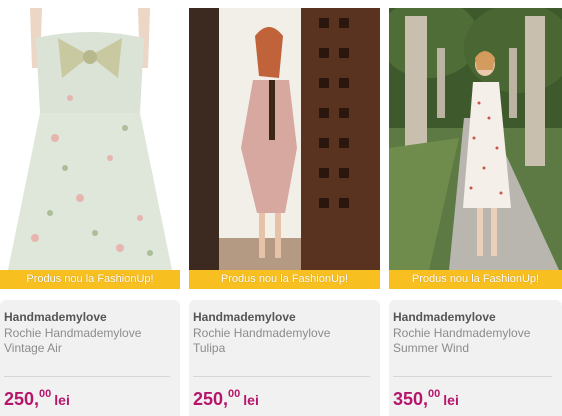 This screenshot has width=562, height=416. Describe the element at coordinates (477, 341) in the screenshot. I see `product-name: Rochie Handmademylove Summer Wind` at that location.